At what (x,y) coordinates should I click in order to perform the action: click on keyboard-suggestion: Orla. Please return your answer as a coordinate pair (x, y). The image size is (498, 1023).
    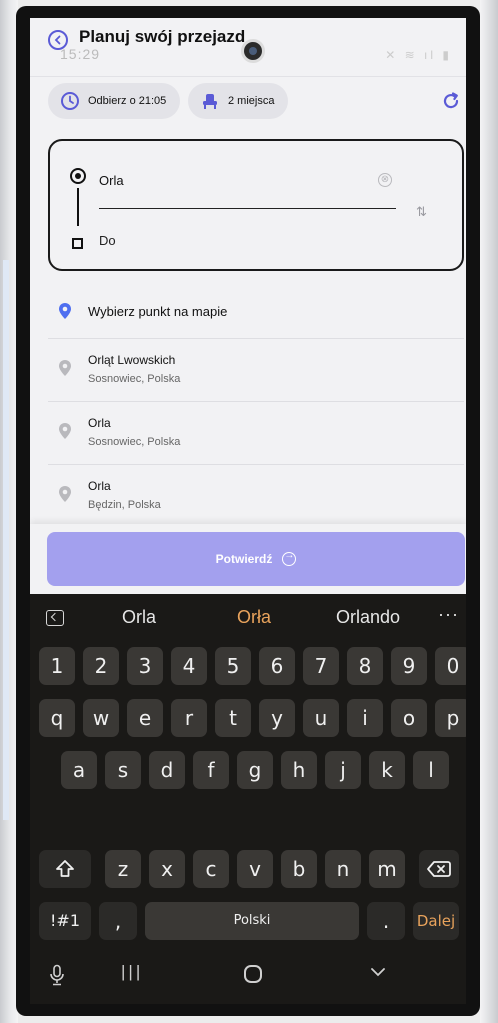
    Looking at the image, I should click on (139, 617).